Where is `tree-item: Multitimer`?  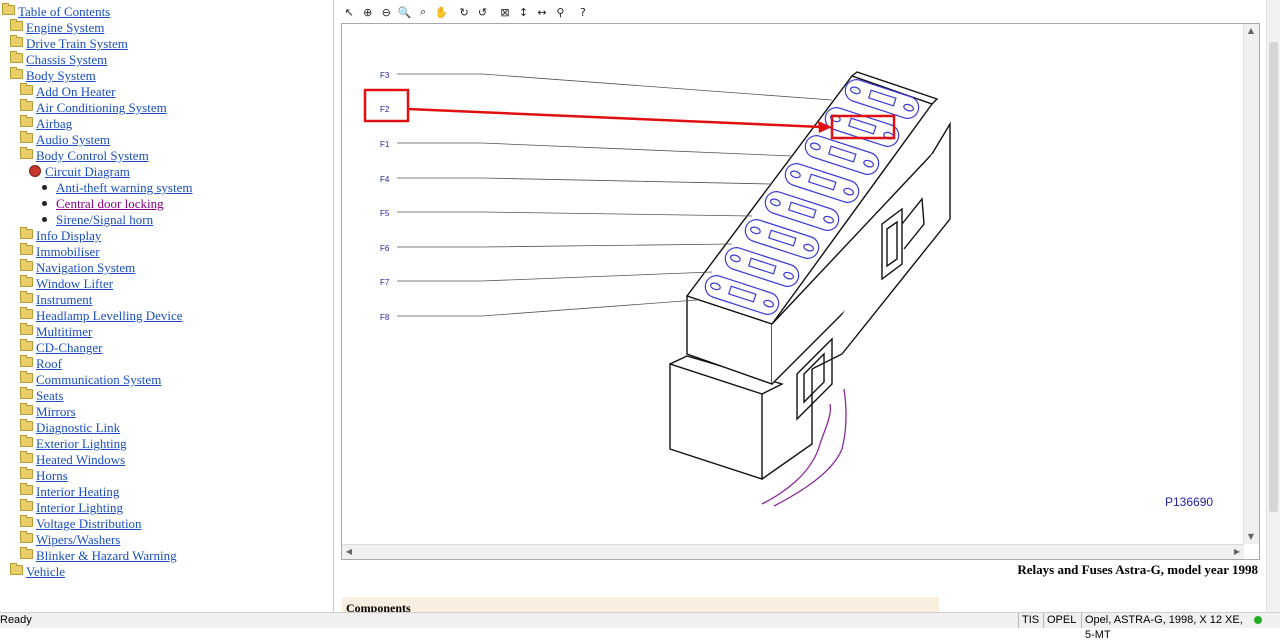
tree-item: Multitimer is located at coordinates (56, 331).